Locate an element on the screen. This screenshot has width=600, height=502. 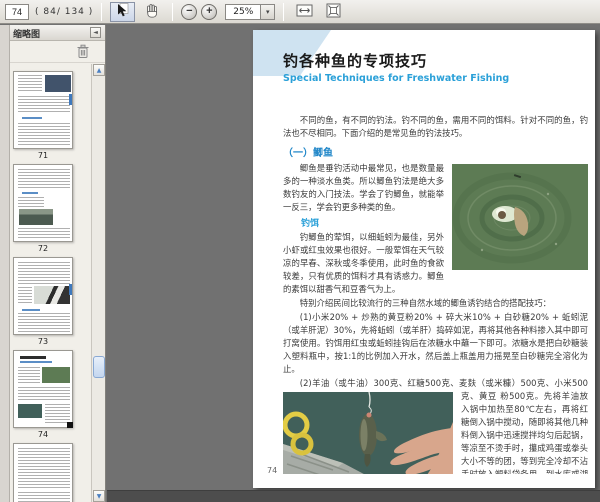
scroll-down-button: ▼ is located at coordinates (99, 496).